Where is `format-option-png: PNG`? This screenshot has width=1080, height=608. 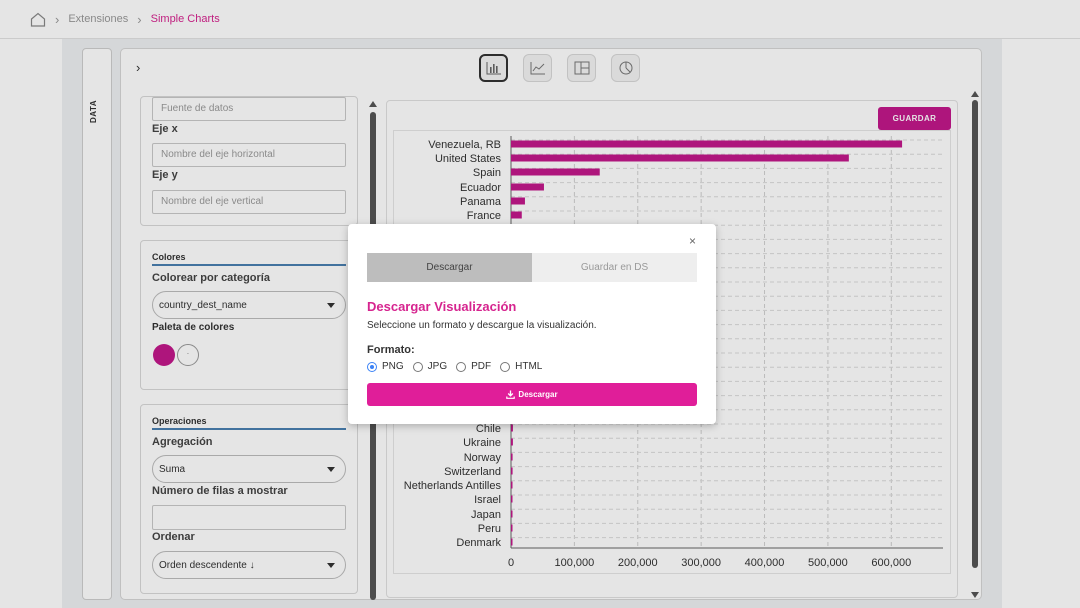 format-option-png: PNG is located at coordinates (385, 366).